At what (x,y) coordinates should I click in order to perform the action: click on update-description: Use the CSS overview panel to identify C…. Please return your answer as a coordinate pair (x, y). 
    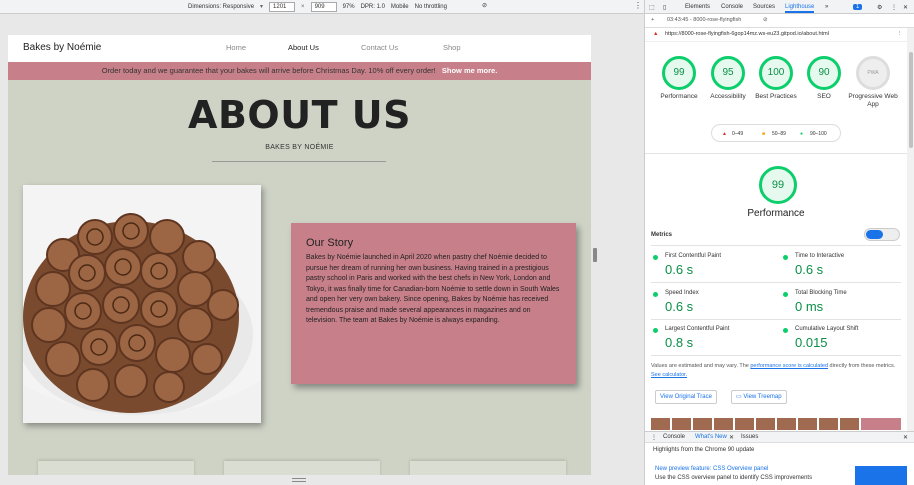
    Looking at the image, I should click on (734, 478).